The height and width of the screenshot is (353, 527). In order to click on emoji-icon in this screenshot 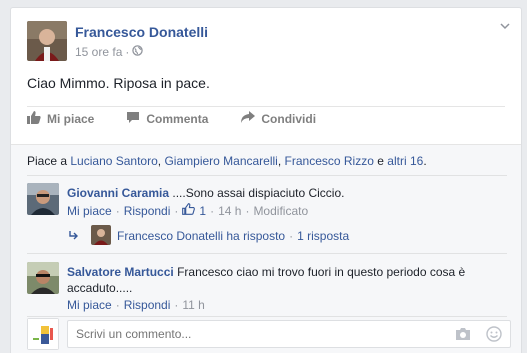, I will do `click(494, 335)`.